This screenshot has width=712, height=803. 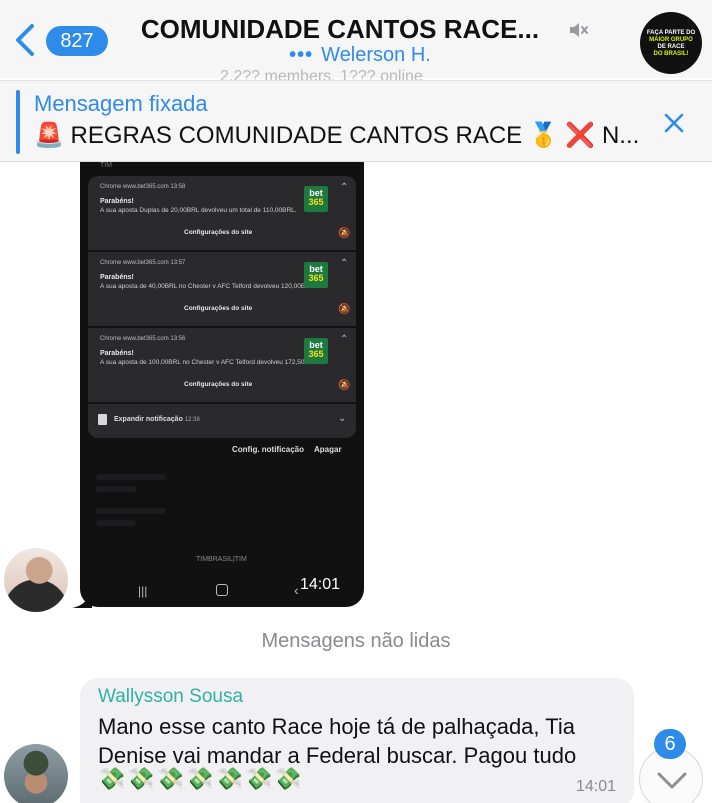 I want to click on document-icon, so click(x=102, y=419).